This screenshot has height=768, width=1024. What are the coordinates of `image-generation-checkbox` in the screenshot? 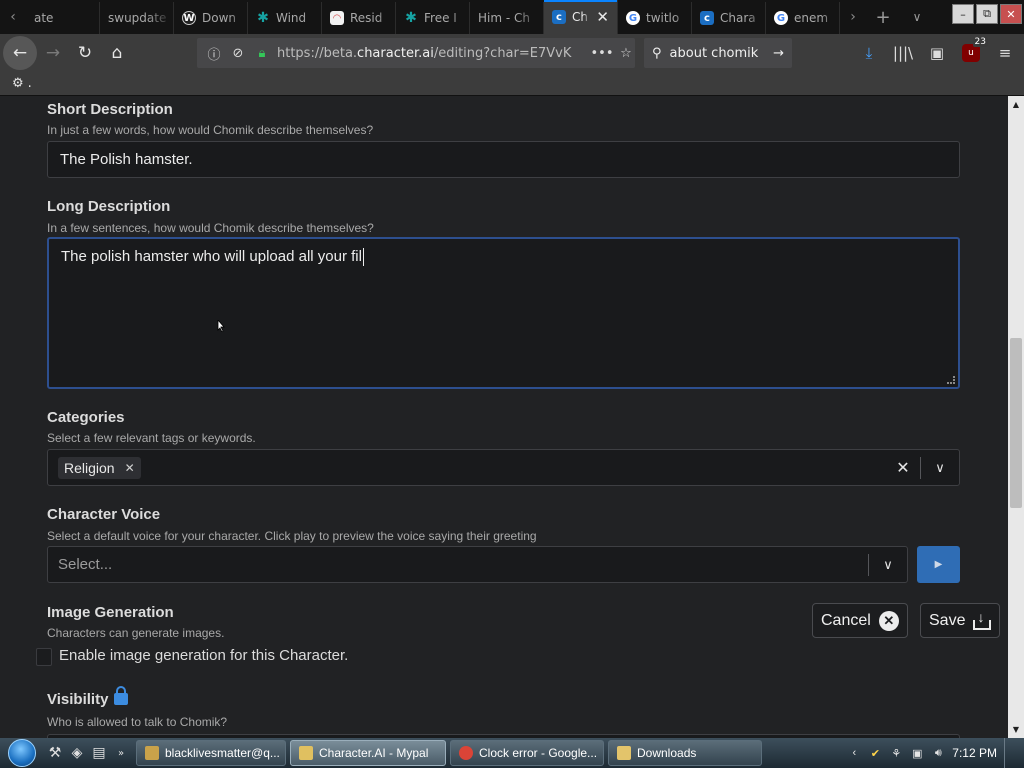 It's located at (44, 657).